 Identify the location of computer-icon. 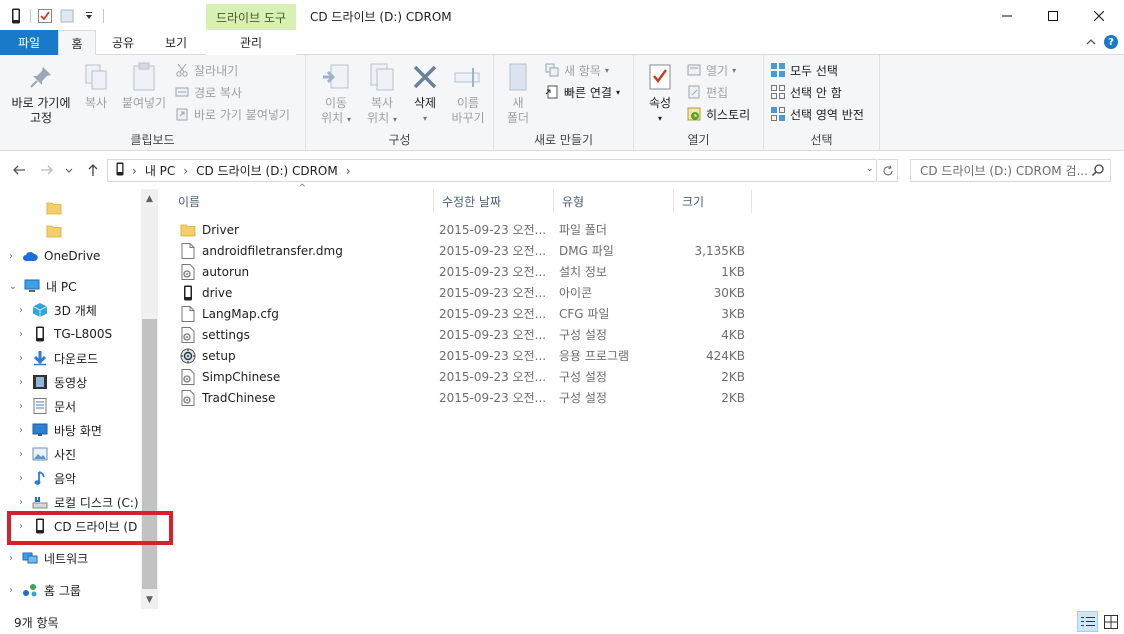
(32, 286).